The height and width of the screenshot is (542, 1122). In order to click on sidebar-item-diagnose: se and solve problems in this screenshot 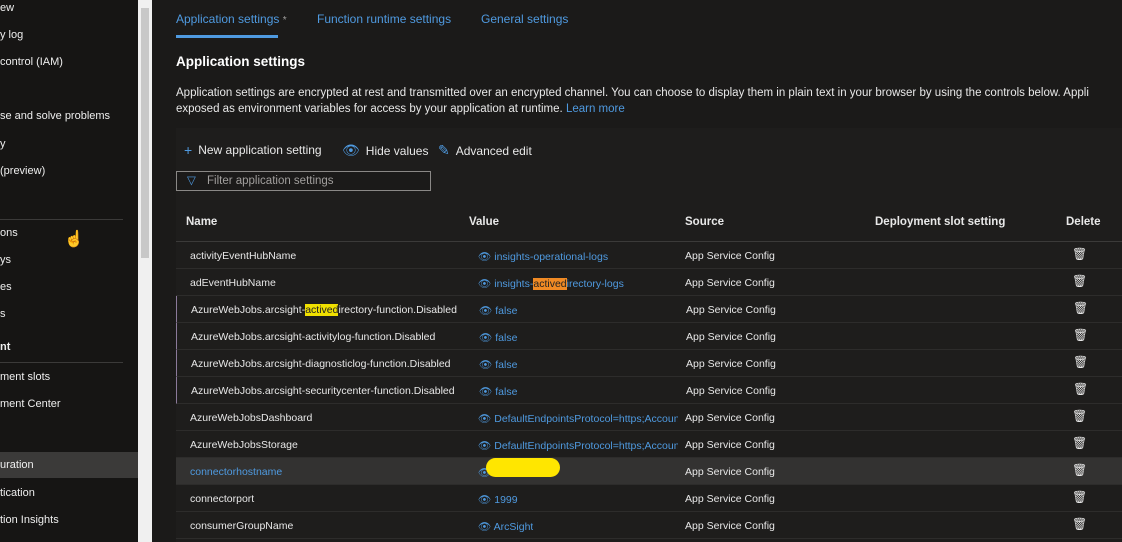, I will do `click(69, 116)`.